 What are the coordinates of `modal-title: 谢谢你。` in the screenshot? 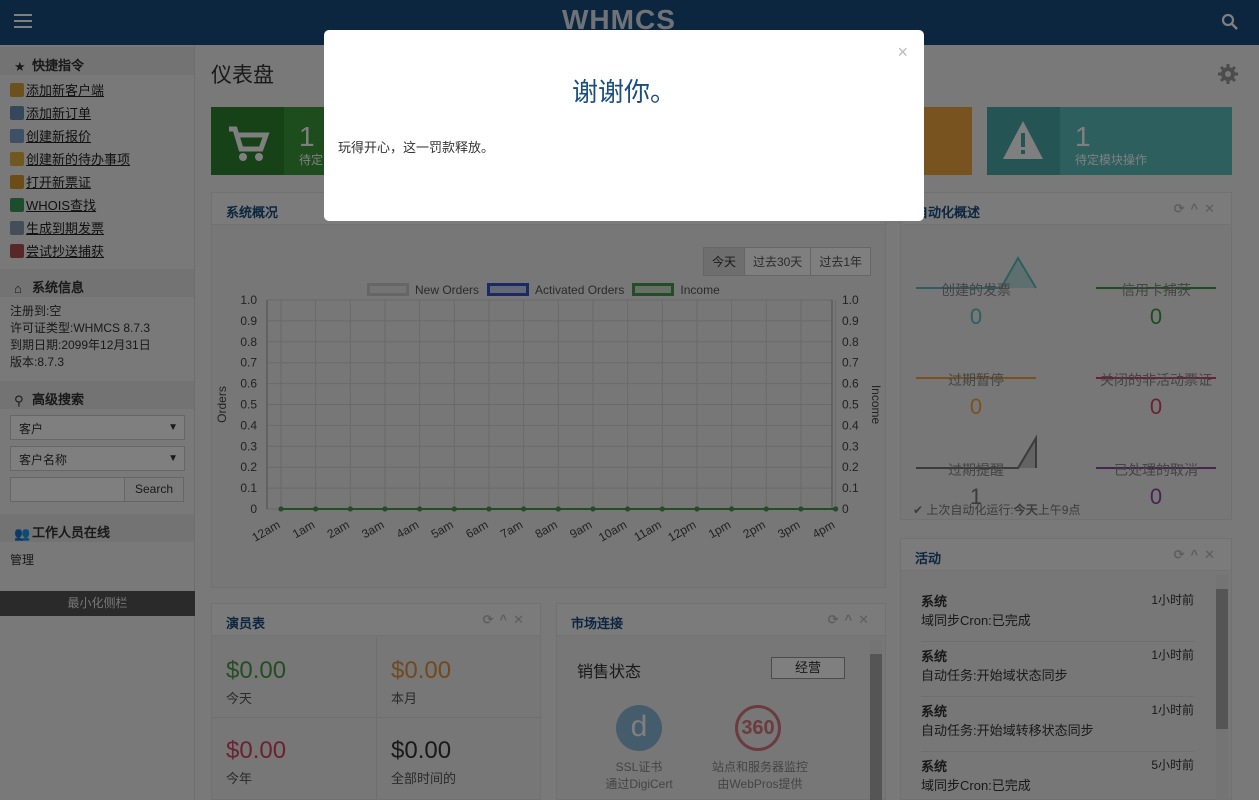 It's located at (623, 92).